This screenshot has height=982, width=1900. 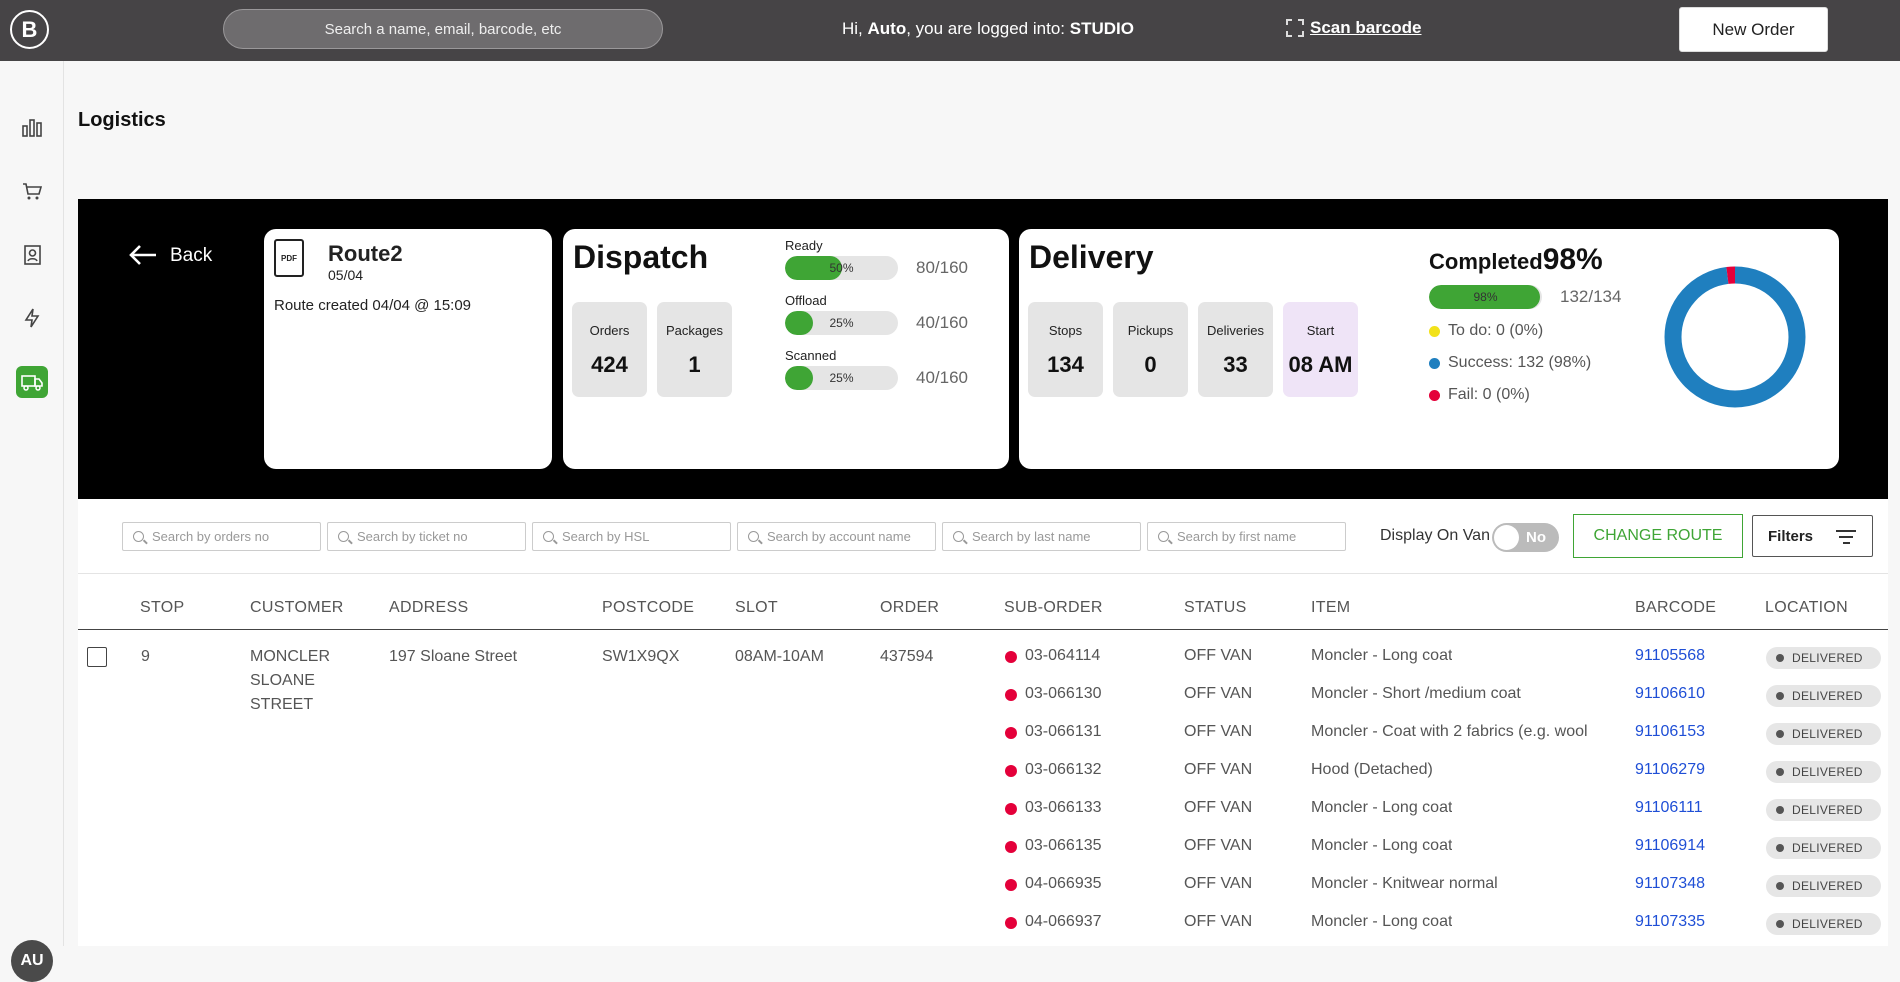 I want to click on completion-donut-chart, so click(x=1735, y=337).